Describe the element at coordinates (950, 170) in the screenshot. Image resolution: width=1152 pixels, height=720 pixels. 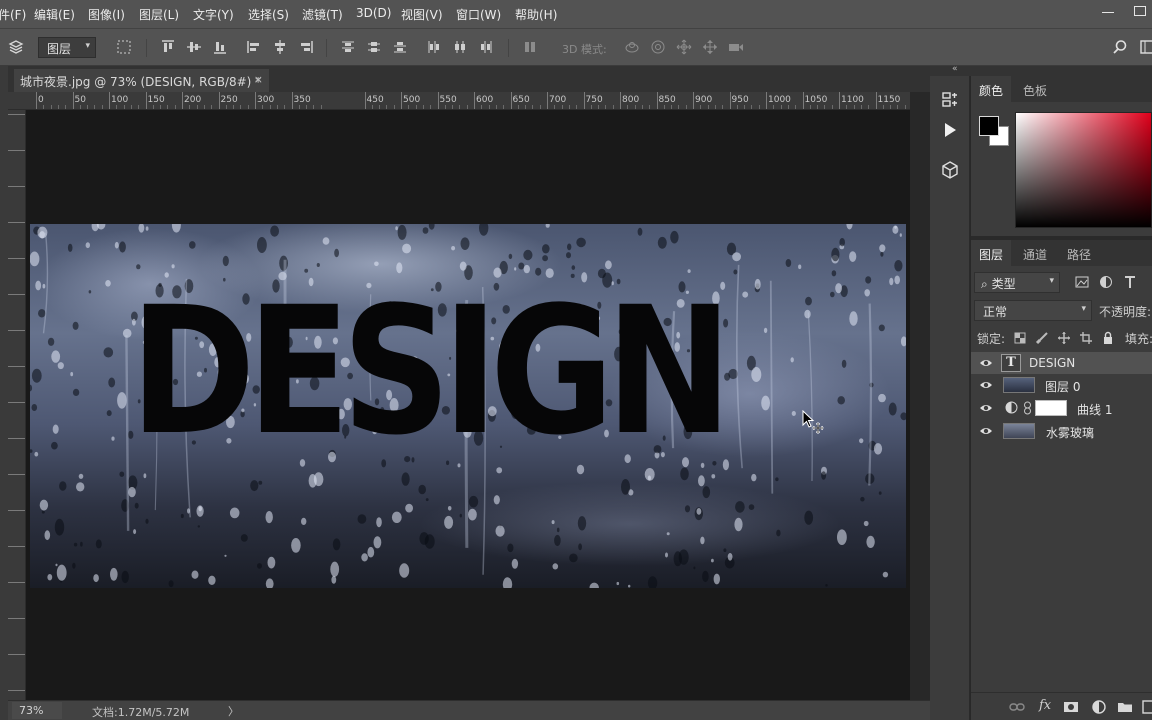
I see `3d-cube-icon` at that location.